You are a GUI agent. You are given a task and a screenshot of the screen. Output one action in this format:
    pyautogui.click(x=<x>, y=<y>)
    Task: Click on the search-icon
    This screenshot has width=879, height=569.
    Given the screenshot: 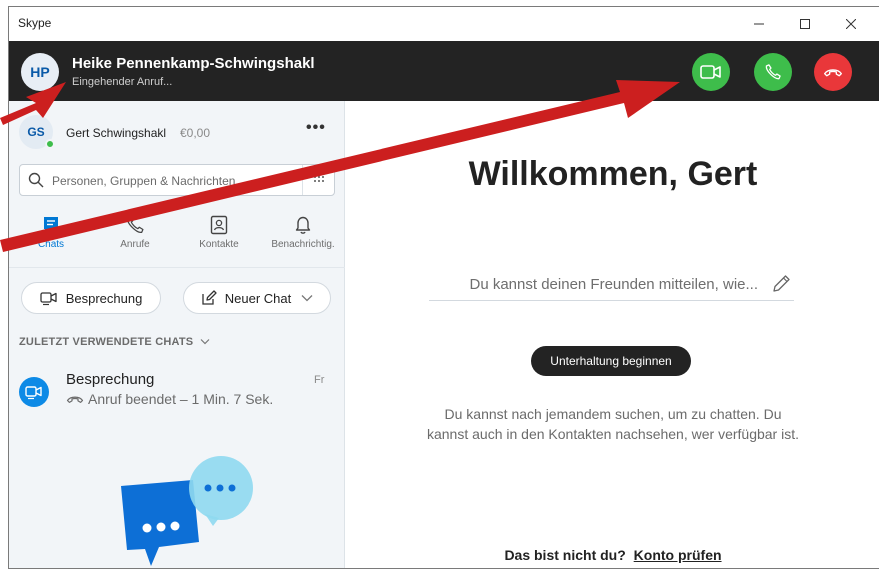 What is the action you would take?
    pyautogui.click(x=36, y=180)
    